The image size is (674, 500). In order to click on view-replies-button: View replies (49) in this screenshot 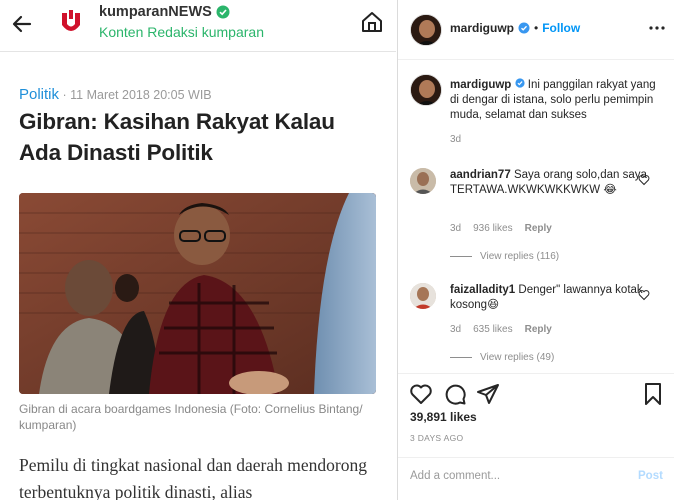, I will do `click(502, 357)`.